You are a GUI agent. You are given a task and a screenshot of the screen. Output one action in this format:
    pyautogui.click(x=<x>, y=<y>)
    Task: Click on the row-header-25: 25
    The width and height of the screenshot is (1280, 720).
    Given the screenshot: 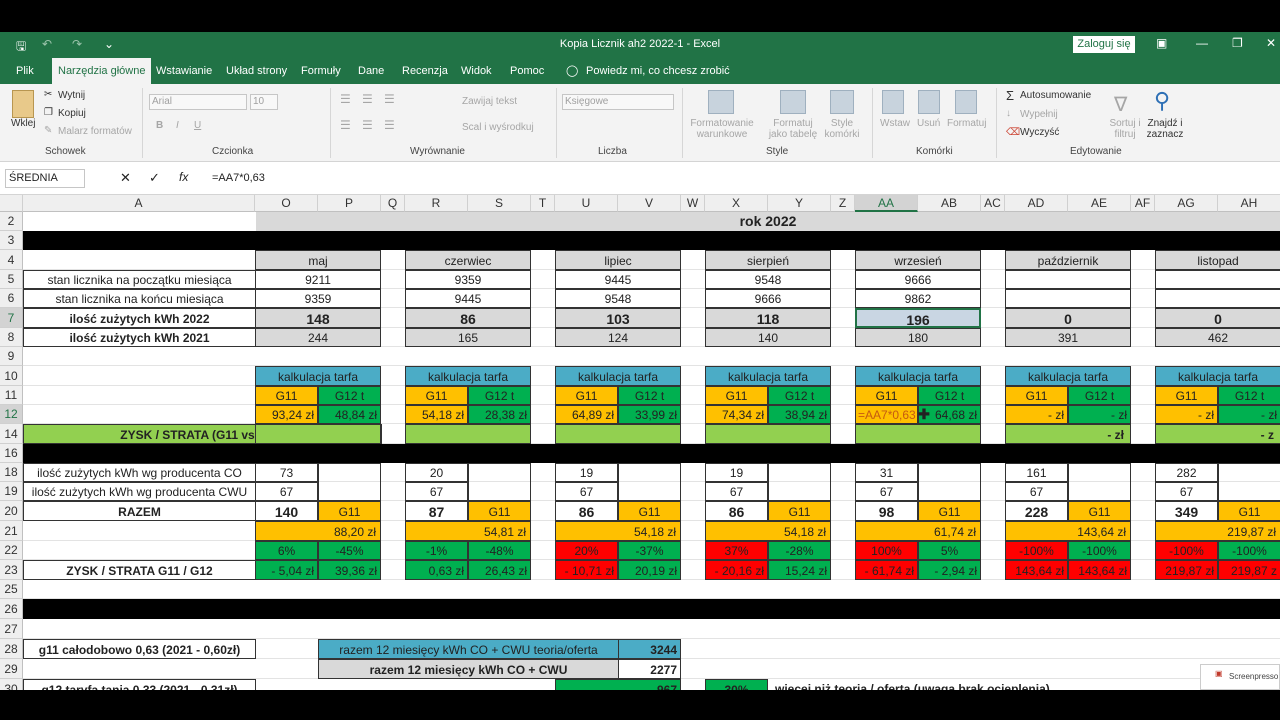 What is the action you would take?
    pyautogui.click(x=11, y=589)
    